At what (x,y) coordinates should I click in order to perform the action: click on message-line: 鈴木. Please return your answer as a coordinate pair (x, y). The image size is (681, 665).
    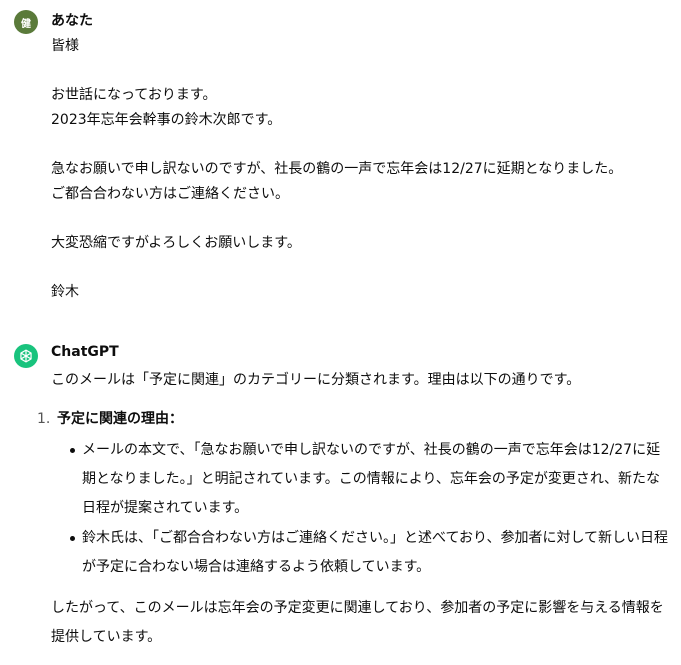
    Looking at the image, I should click on (65, 291).